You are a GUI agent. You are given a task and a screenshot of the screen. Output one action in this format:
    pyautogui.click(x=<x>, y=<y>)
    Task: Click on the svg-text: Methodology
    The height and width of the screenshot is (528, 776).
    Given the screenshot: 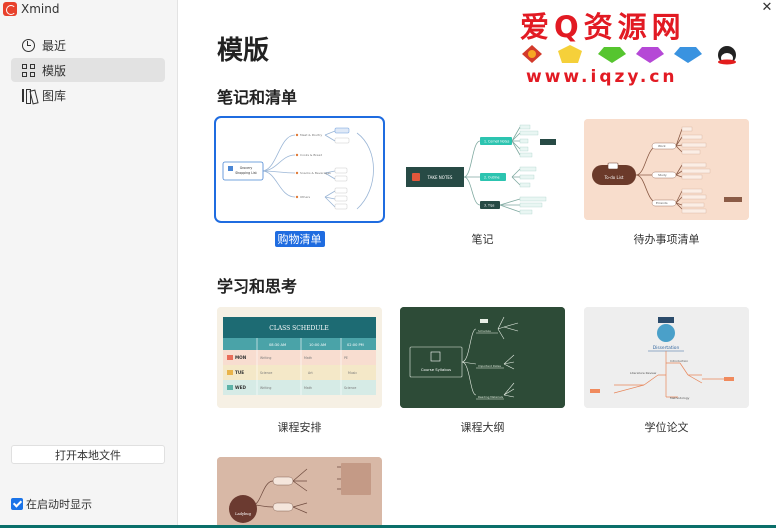 What is the action you would take?
    pyautogui.click(x=680, y=398)
    